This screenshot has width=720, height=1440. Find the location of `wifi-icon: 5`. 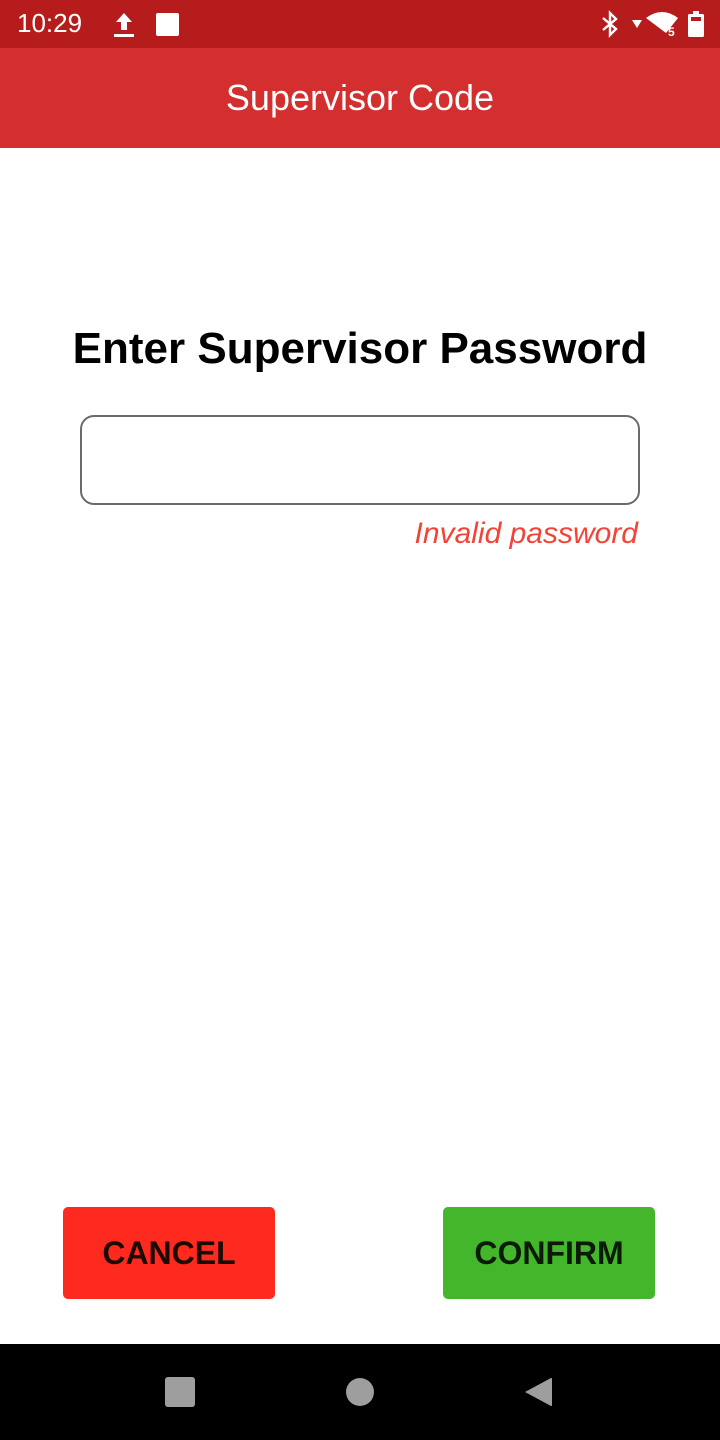

wifi-icon: 5 is located at coordinates (662, 24).